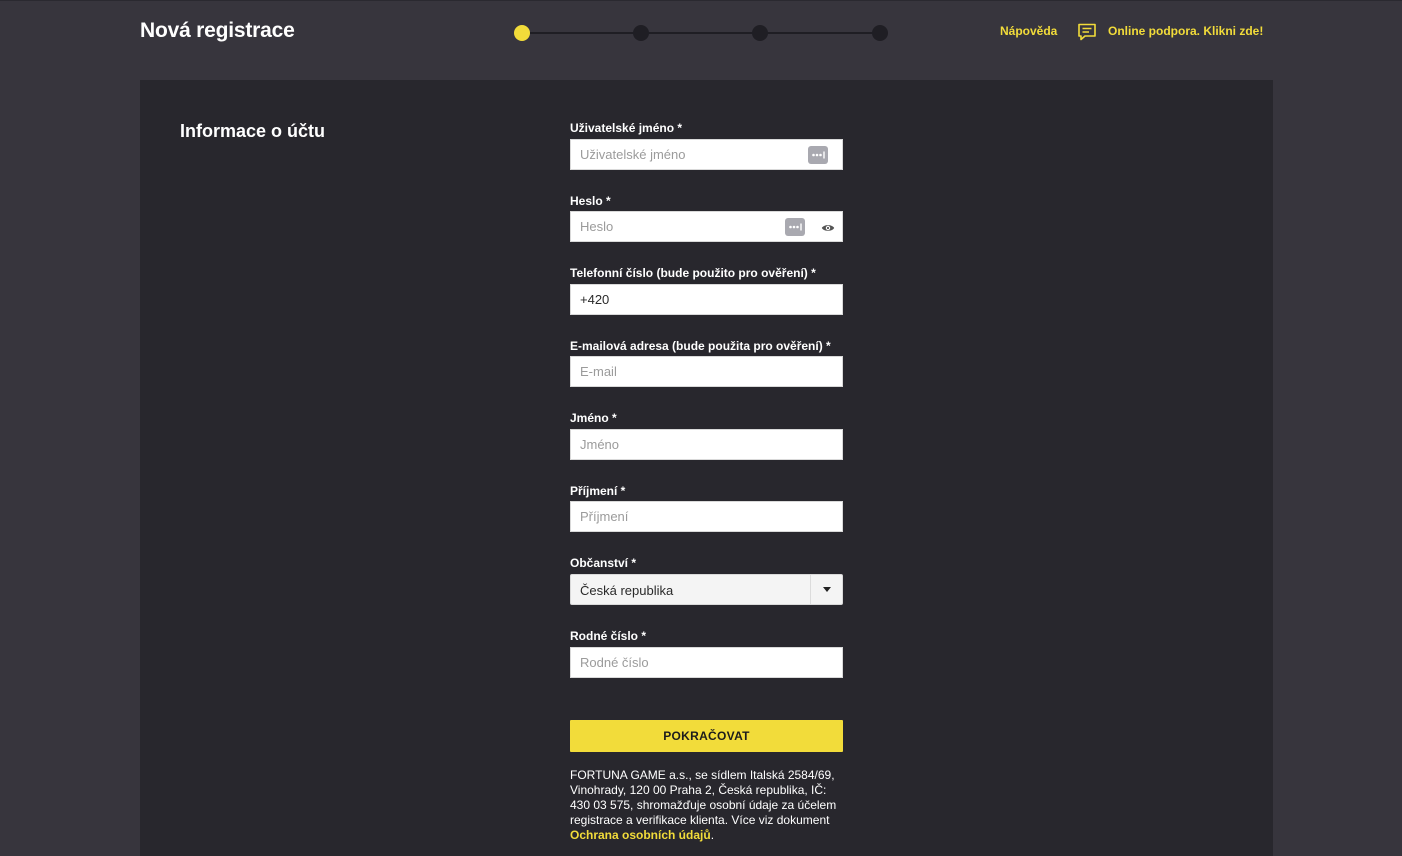  Describe the element at coordinates (253, 131) in the screenshot. I see `section-title: Informace o účtu` at that location.